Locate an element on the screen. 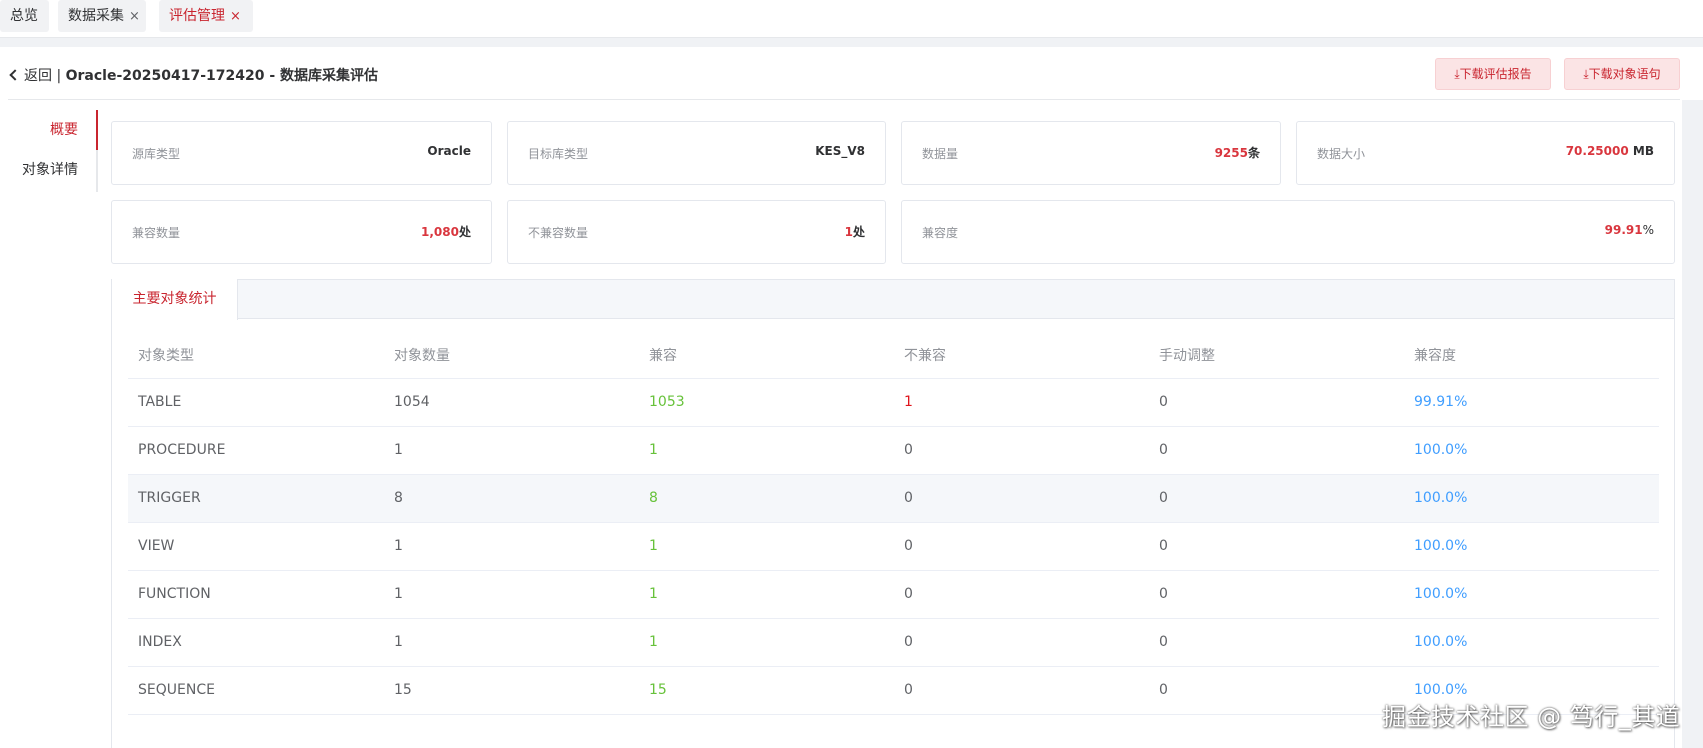 The width and height of the screenshot is (1703, 748). tab-main-object-stats: 主要对象统计 is located at coordinates (174, 299).